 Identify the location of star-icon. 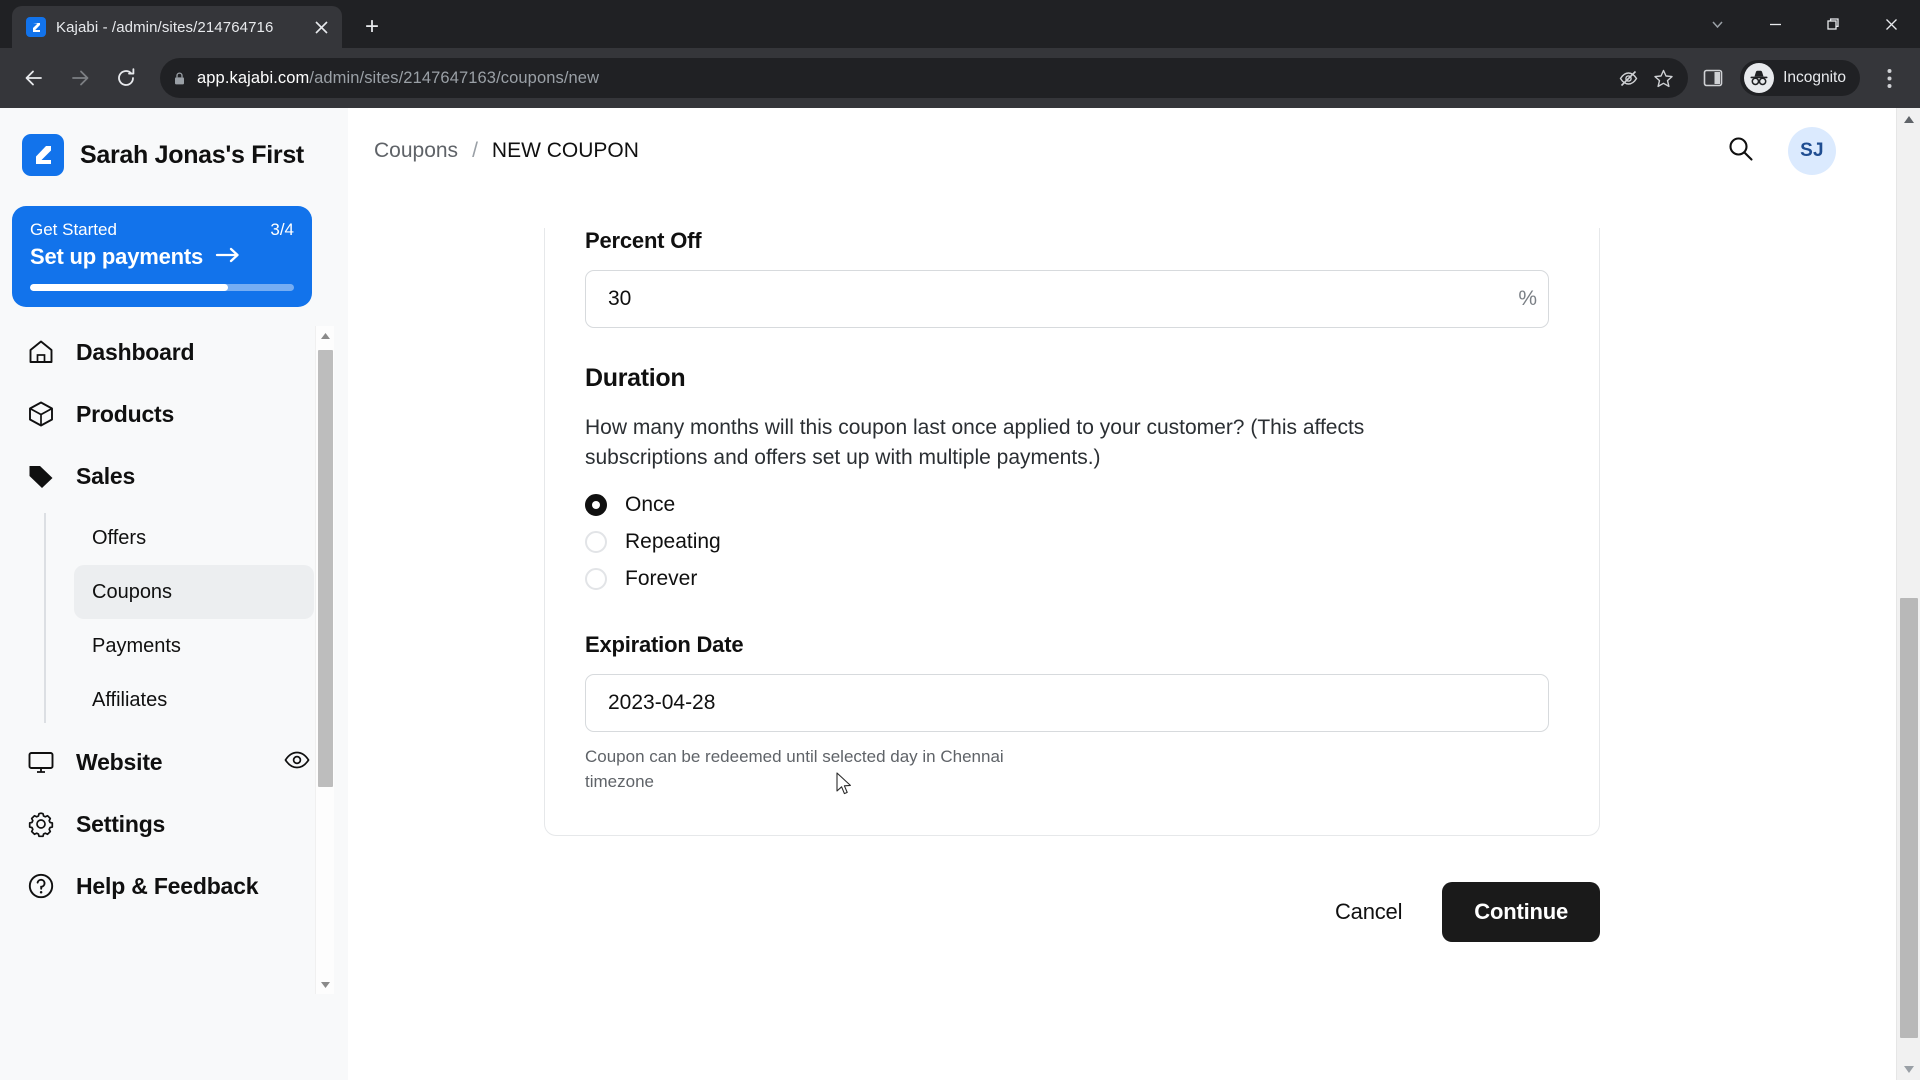
(1663, 78).